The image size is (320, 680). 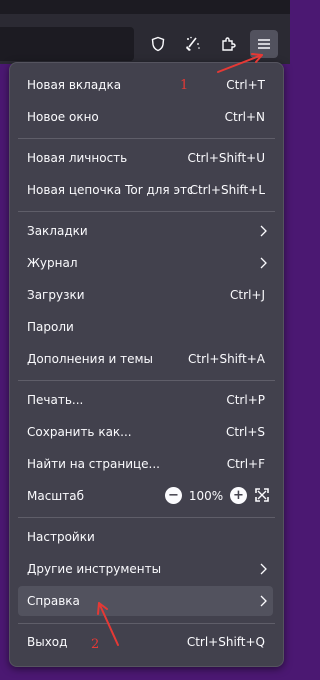 What do you see at coordinates (145, 432) in the screenshot?
I see `menu-item-save-as: Сохранить как... Ctrl+S` at bounding box center [145, 432].